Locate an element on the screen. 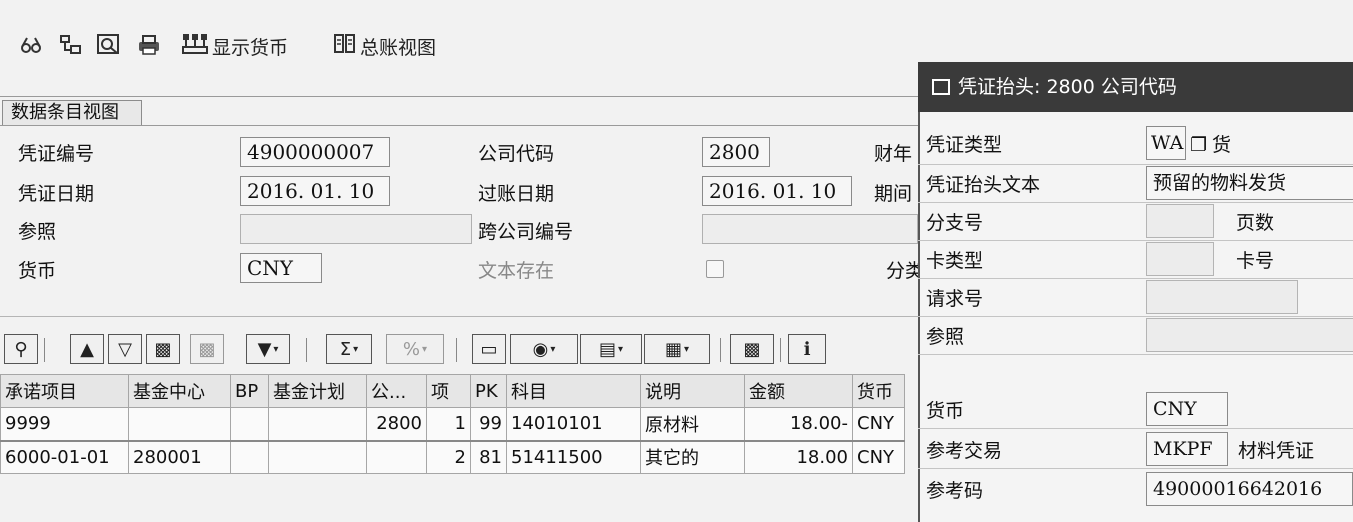 The width and height of the screenshot is (1353, 522). cell-description: 原材料 is located at coordinates (692, 424).